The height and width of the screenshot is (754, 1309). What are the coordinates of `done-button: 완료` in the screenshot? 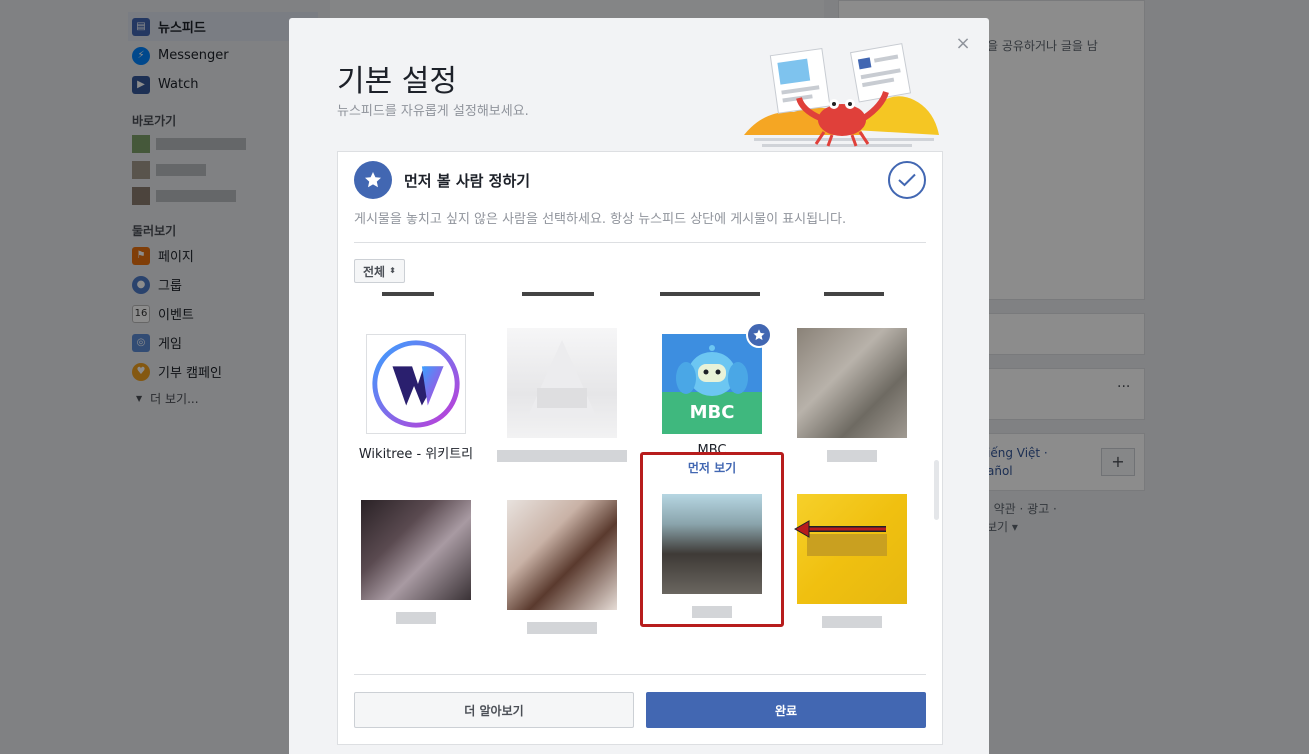 It's located at (786, 710).